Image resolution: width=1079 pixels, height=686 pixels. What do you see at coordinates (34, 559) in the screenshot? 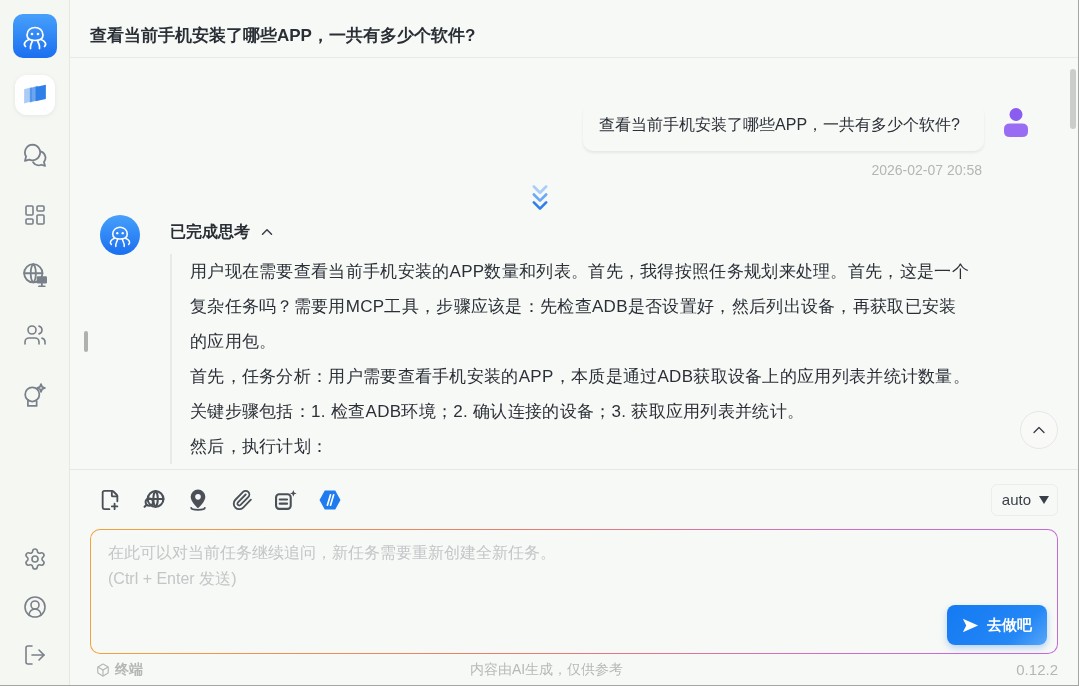
I see `settings-icon` at bounding box center [34, 559].